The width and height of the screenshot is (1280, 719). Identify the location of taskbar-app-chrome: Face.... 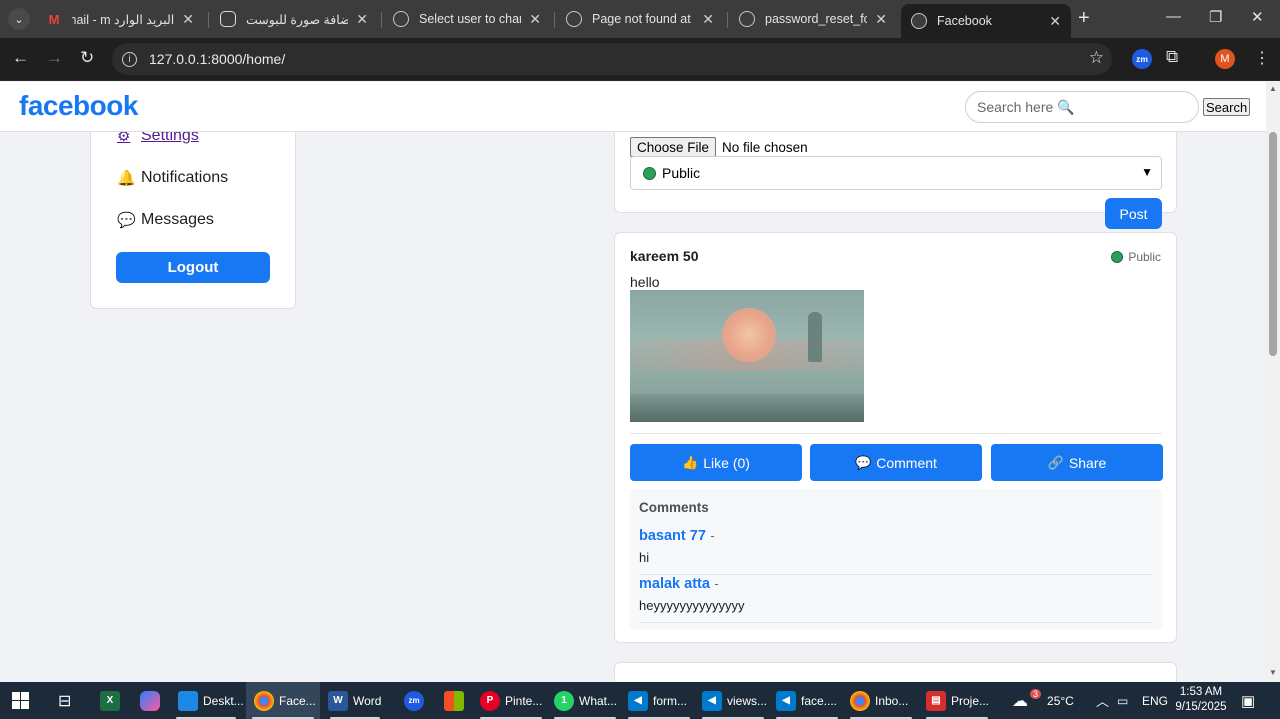
(283, 700).